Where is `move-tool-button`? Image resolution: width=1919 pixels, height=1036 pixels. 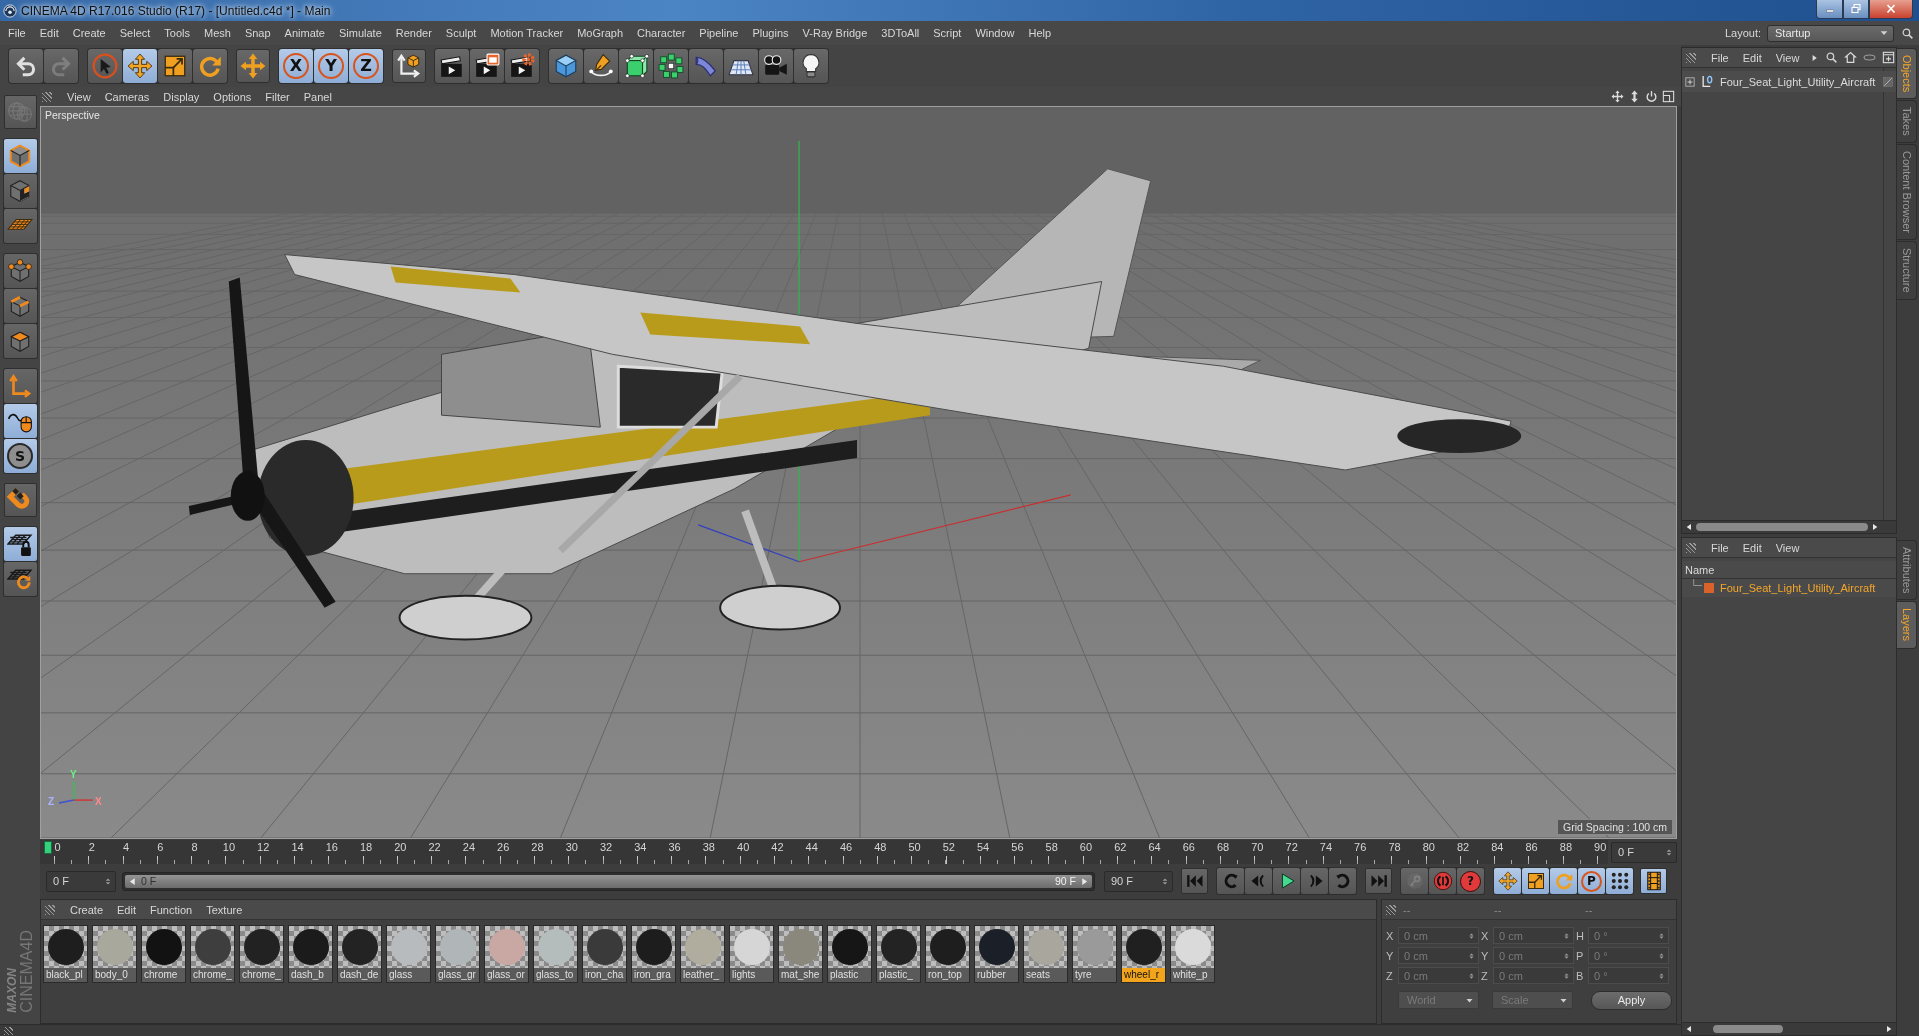
move-tool-button is located at coordinates (140, 66).